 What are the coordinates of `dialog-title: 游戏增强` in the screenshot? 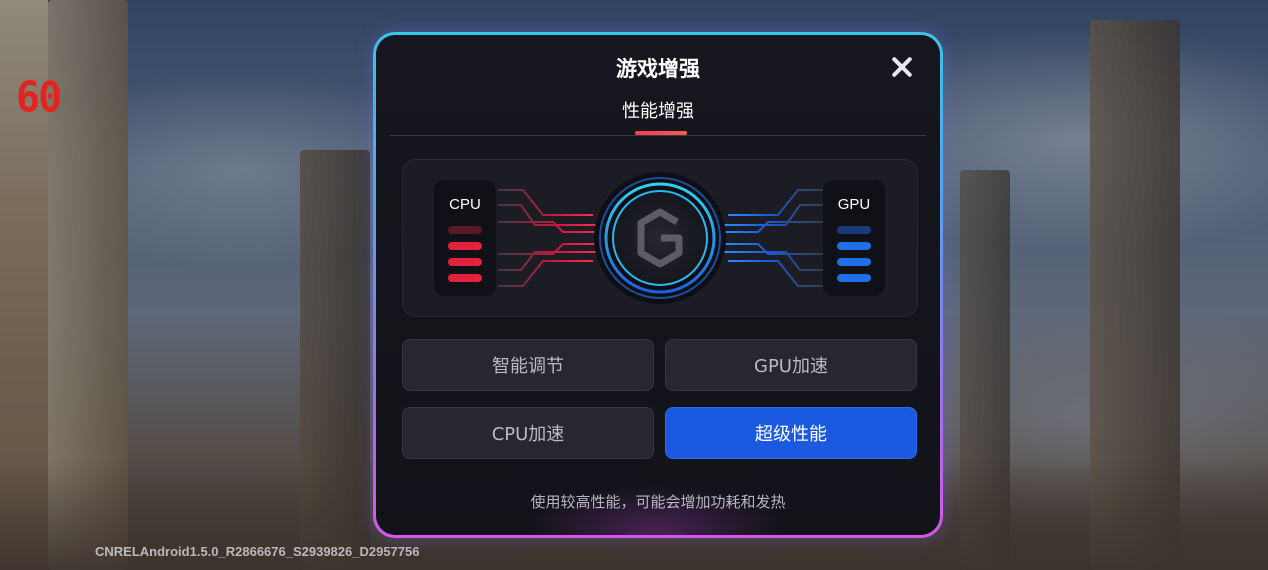 It's located at (658, 69).